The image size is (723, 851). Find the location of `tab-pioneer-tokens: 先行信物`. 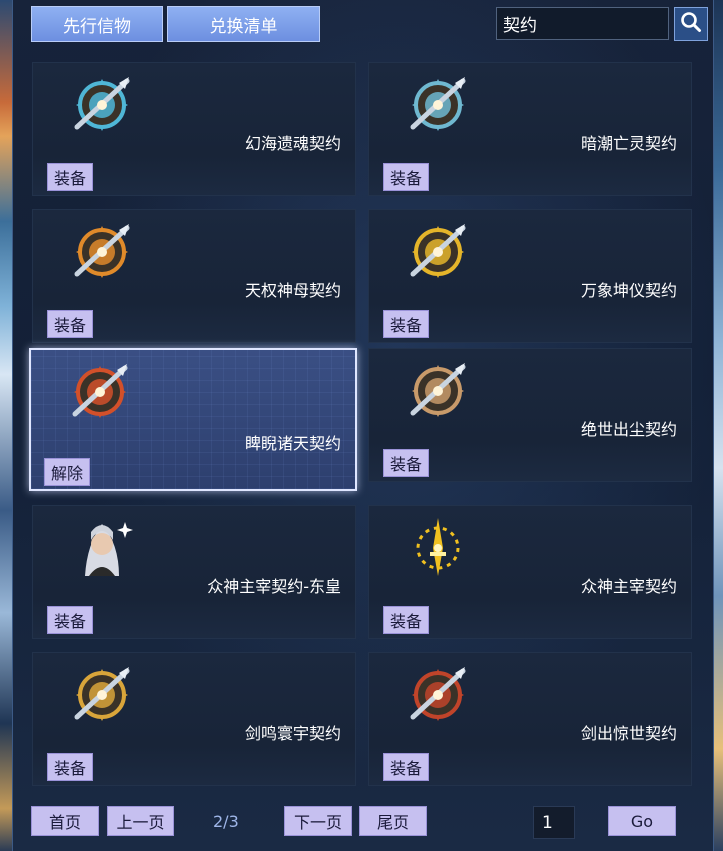

tab-pioneer-tokens: 先行信物 is located at coordinates (97, 24).